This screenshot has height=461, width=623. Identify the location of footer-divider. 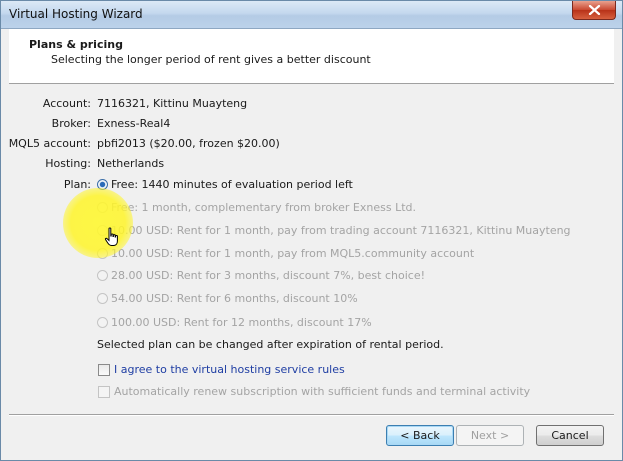
(311, 415).